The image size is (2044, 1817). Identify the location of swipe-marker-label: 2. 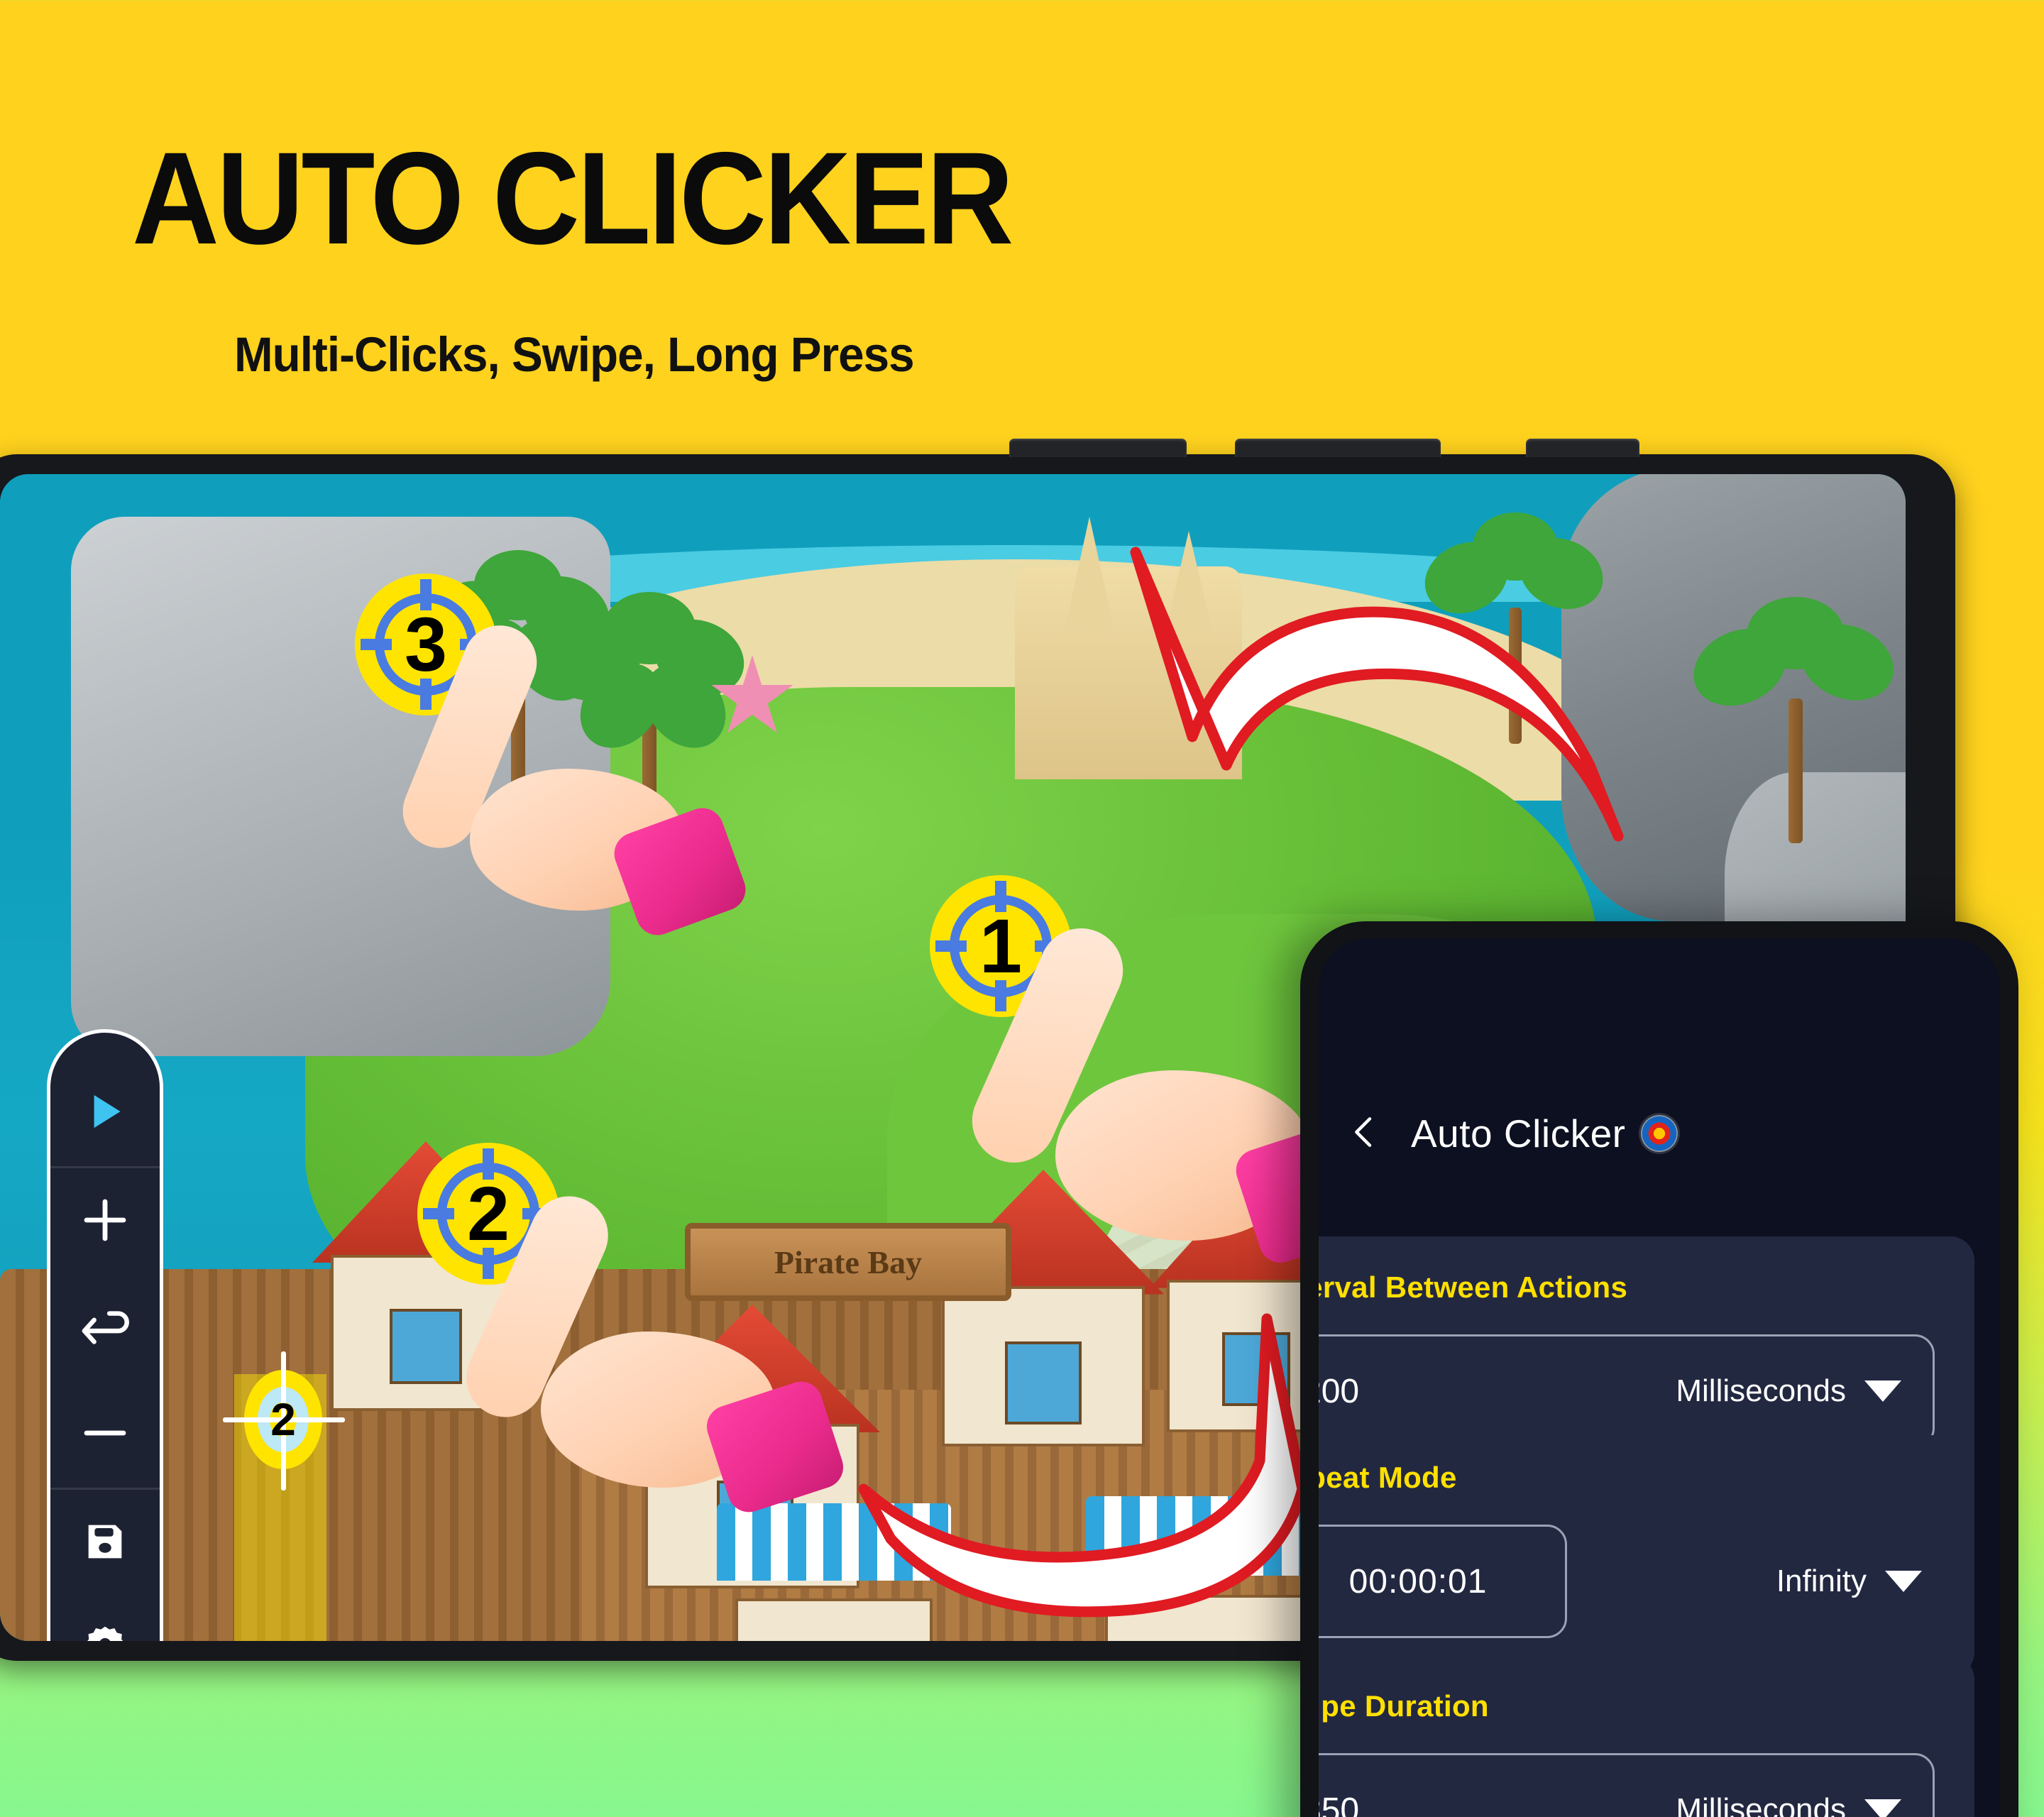
(283, 1419).